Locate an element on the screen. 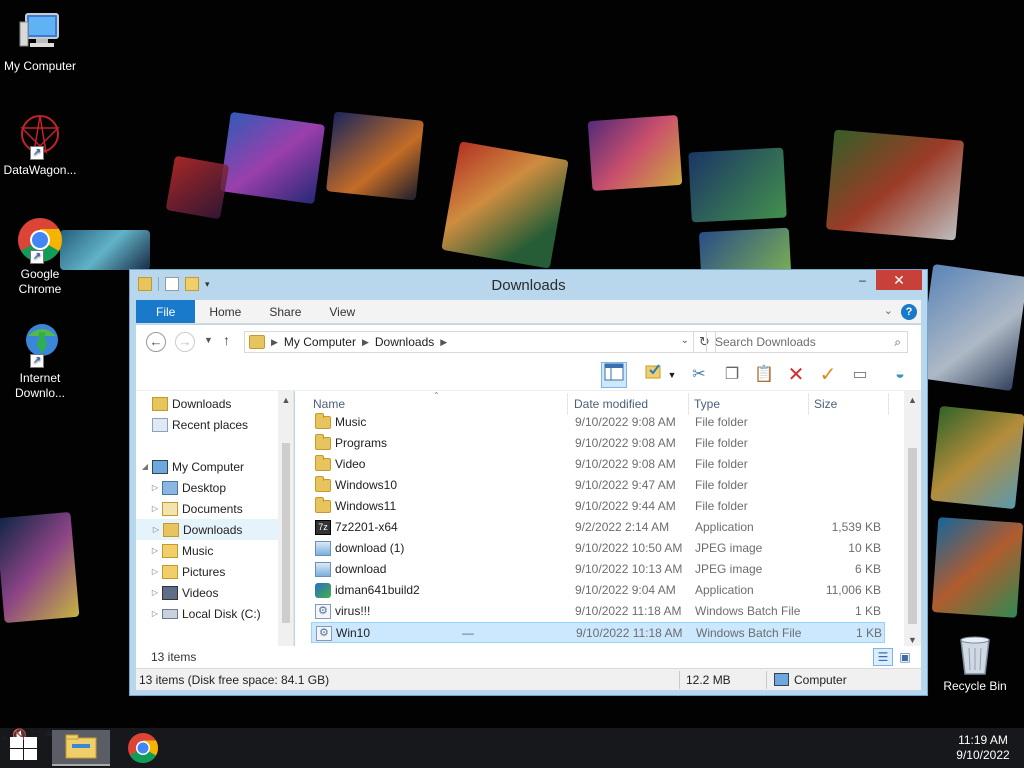 Image resolution: width=1024 pixels, height=768 pixels. 7zip-app-icon: 7z is located at coordinates (323, 527).